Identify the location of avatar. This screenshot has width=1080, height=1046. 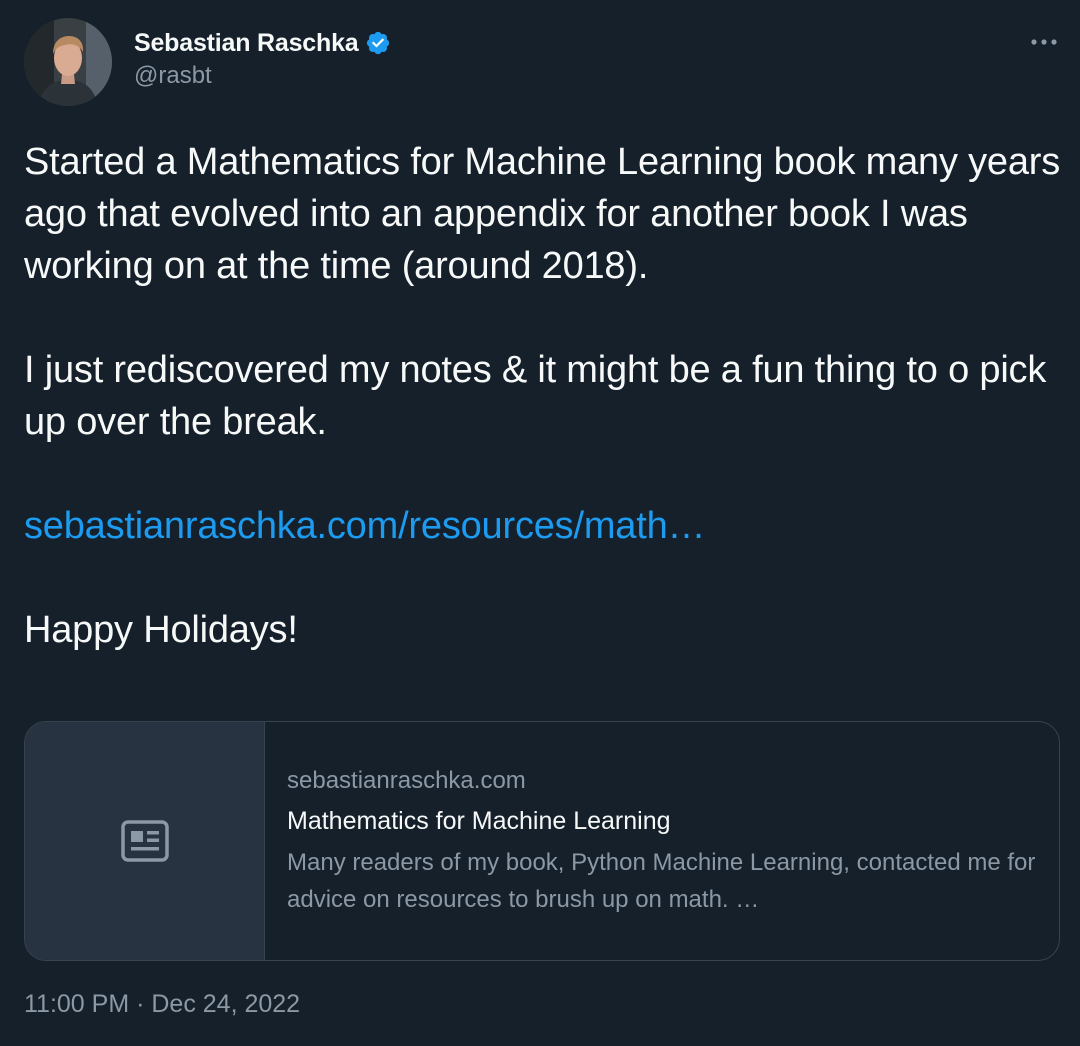
(68, 62).